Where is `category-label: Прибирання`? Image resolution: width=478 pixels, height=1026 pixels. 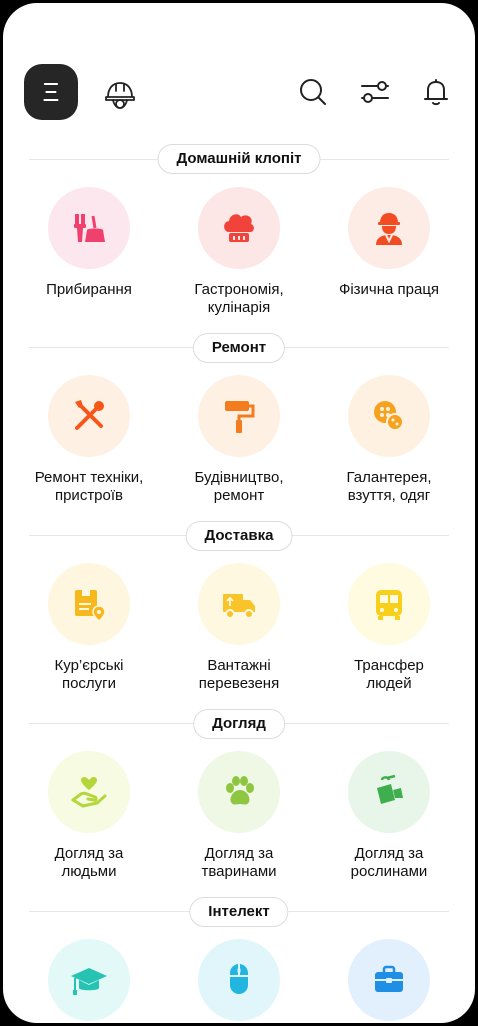 category-label: Прибирання is located at coordinates (89, 289).